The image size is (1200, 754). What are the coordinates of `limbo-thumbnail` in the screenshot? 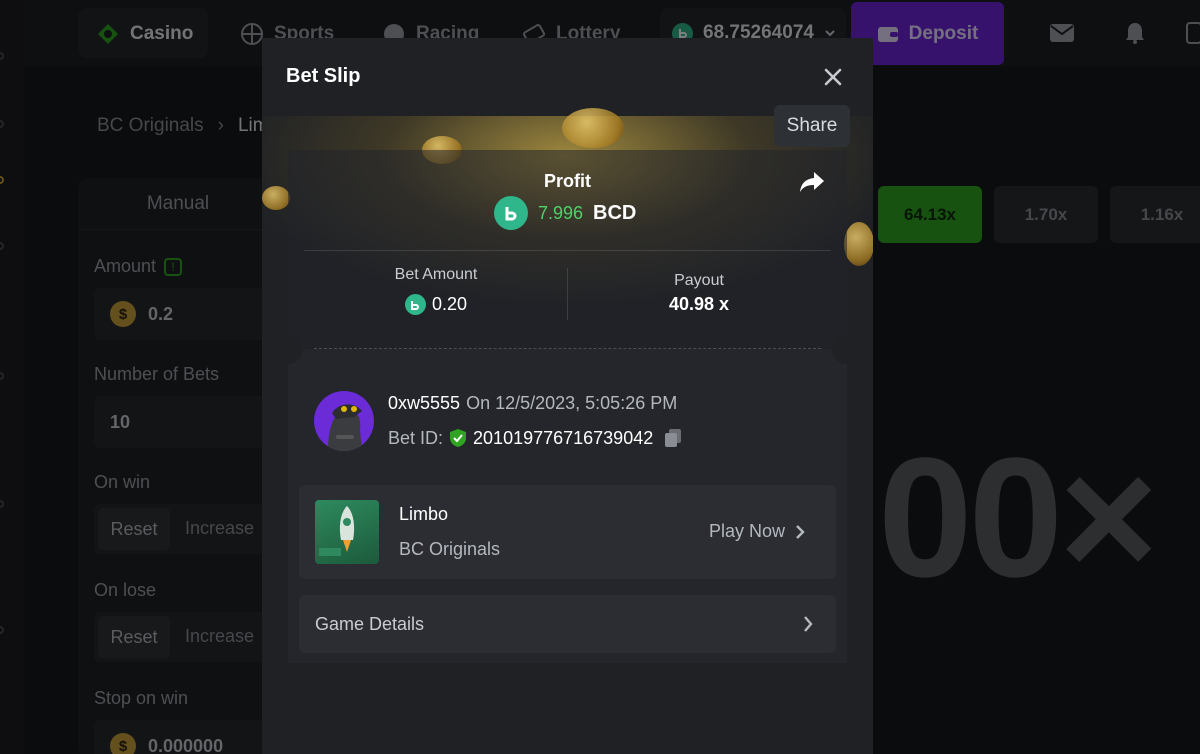 It's located at (347, 532).